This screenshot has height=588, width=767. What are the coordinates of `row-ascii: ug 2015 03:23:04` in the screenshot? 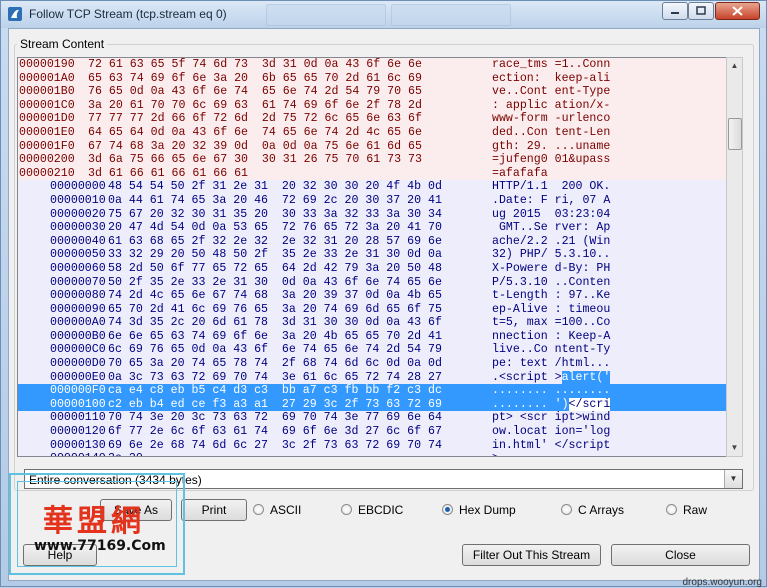 It's located at (551, 214).